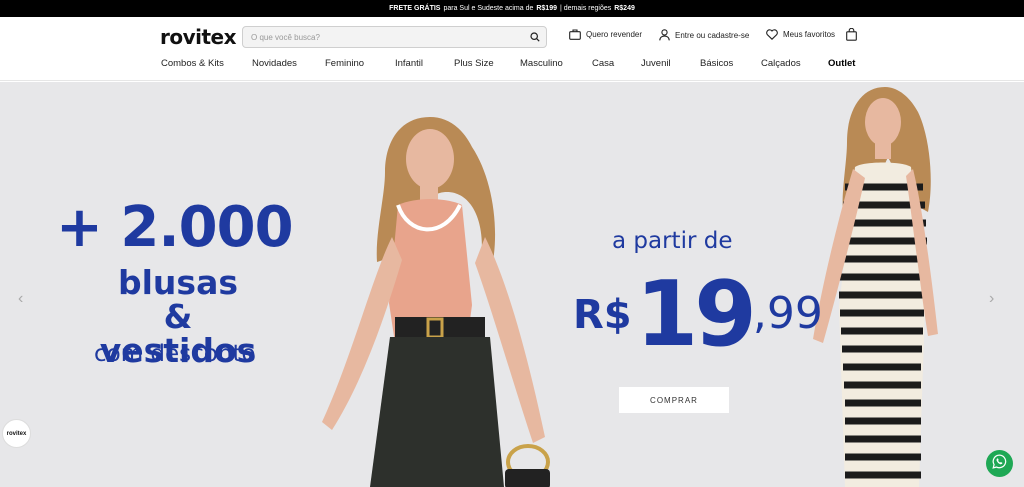 This screenshot has width=1024, height=487. Describe the element at coordinates (772, 34) in the screenshot. I see `heart-icon` at that location.